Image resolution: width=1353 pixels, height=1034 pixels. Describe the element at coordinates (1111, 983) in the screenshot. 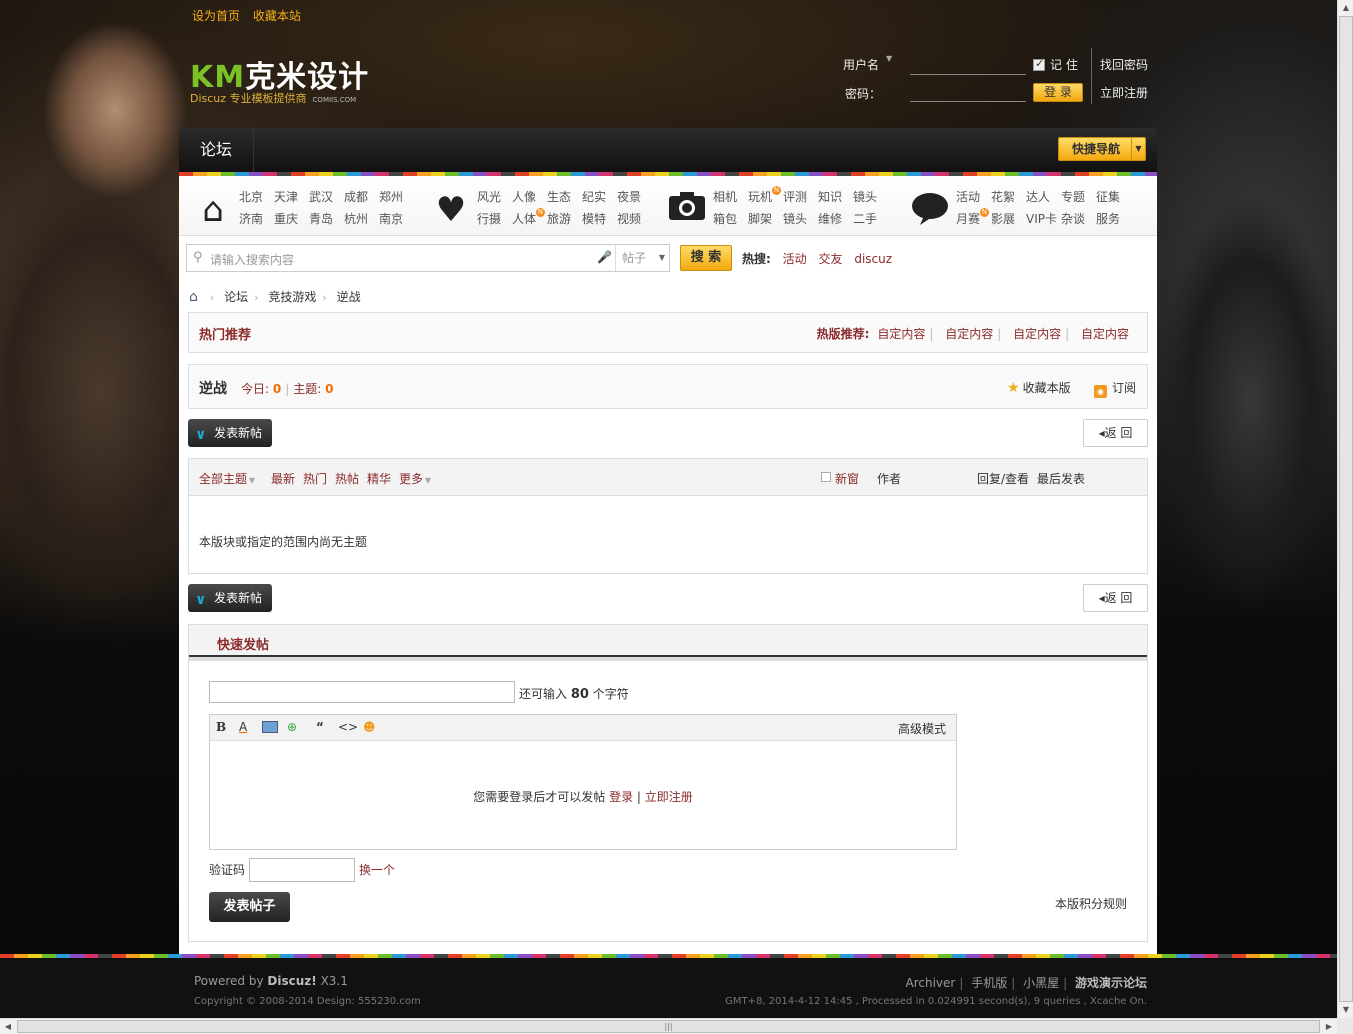

I see `site-name-link: 游戏演示论坛` at that location.